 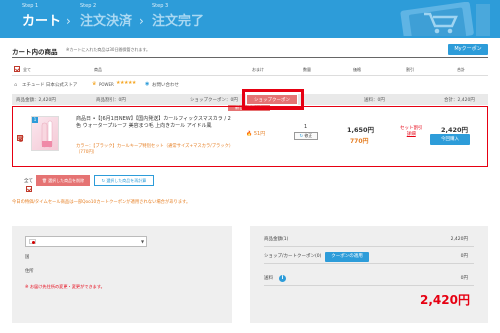 What do you see at coordinates (35, 52) in the screenshot?
I see `cart-title: カート内の商品` at bounding box center [35, 52].